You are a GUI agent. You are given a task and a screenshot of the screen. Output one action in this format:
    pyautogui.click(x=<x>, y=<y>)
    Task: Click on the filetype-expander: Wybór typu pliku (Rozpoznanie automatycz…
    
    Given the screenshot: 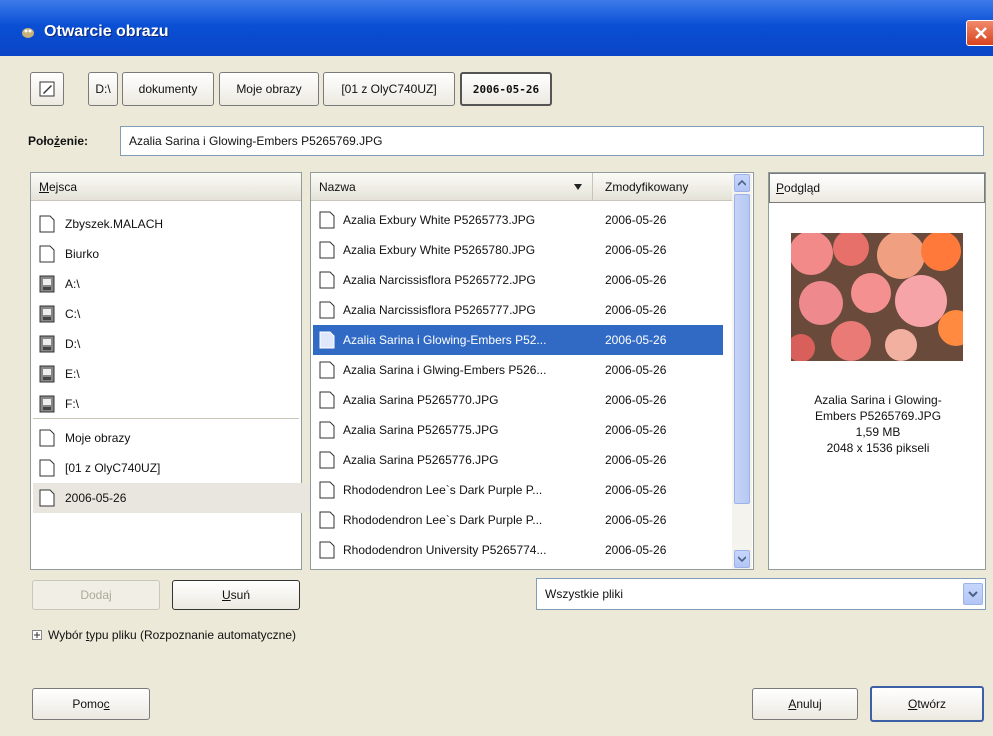 What is the action you would take?
    pyautogui.click(x=164, y=635)
    